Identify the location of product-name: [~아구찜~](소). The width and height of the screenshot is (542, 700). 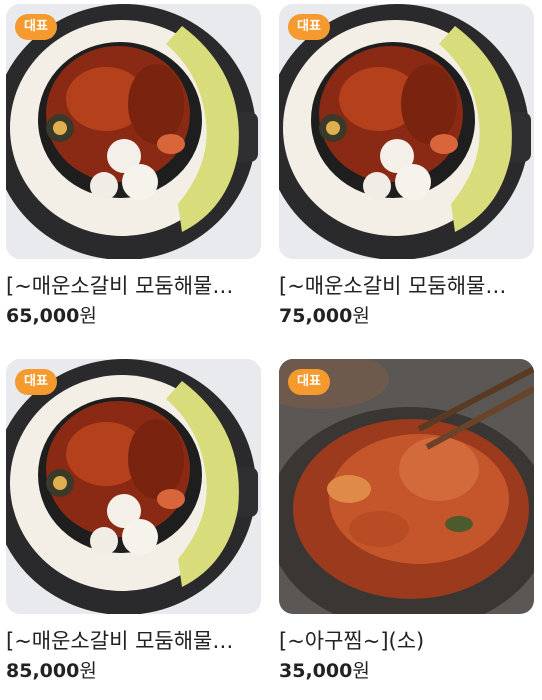
(401, 641).